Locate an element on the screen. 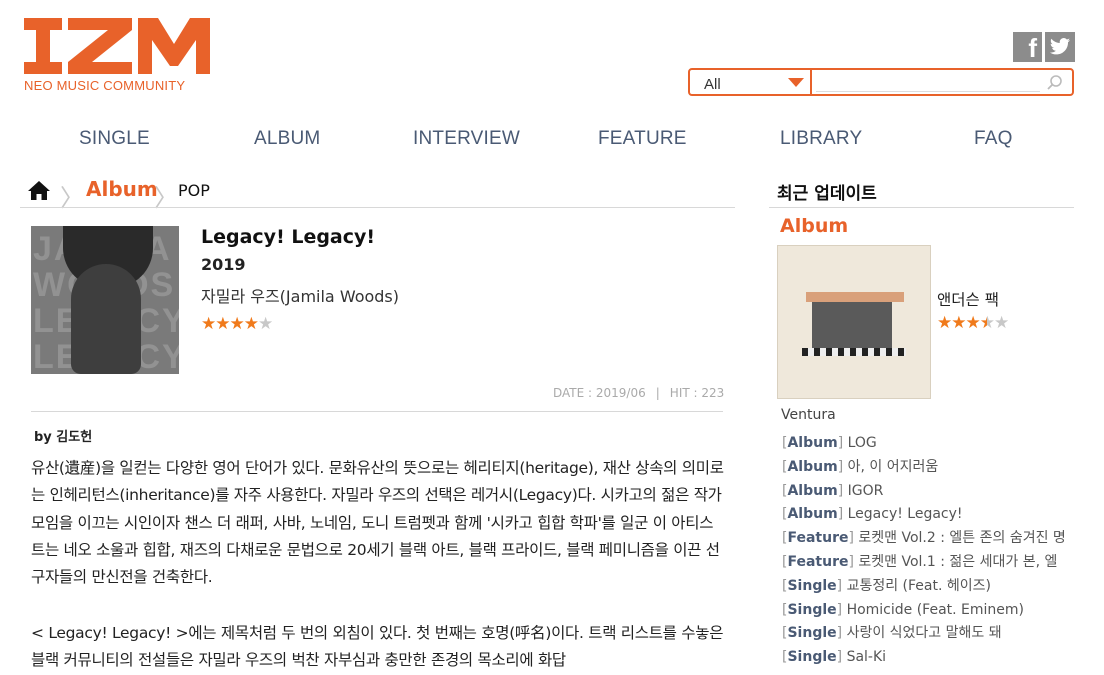 The height and width of the screenshot is (675, 1104). album-artist: 자밀라 우즈(Jamila Woods) is located at coordinates (300, 295).